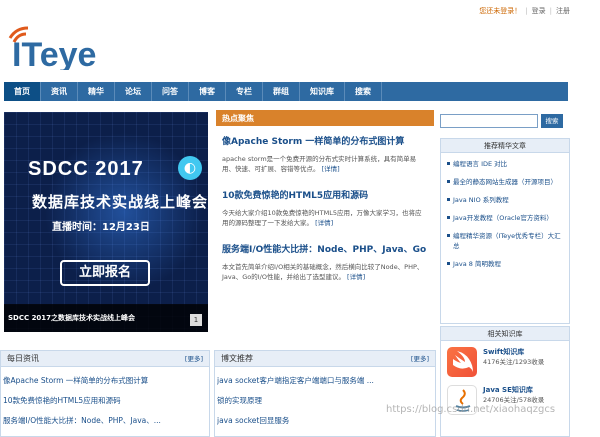 The width and height of the screenshot is (600, 437). Describe the element at coordinates (133, 91) in the screenshot. I see `nav-forum: 论坛` at that location.